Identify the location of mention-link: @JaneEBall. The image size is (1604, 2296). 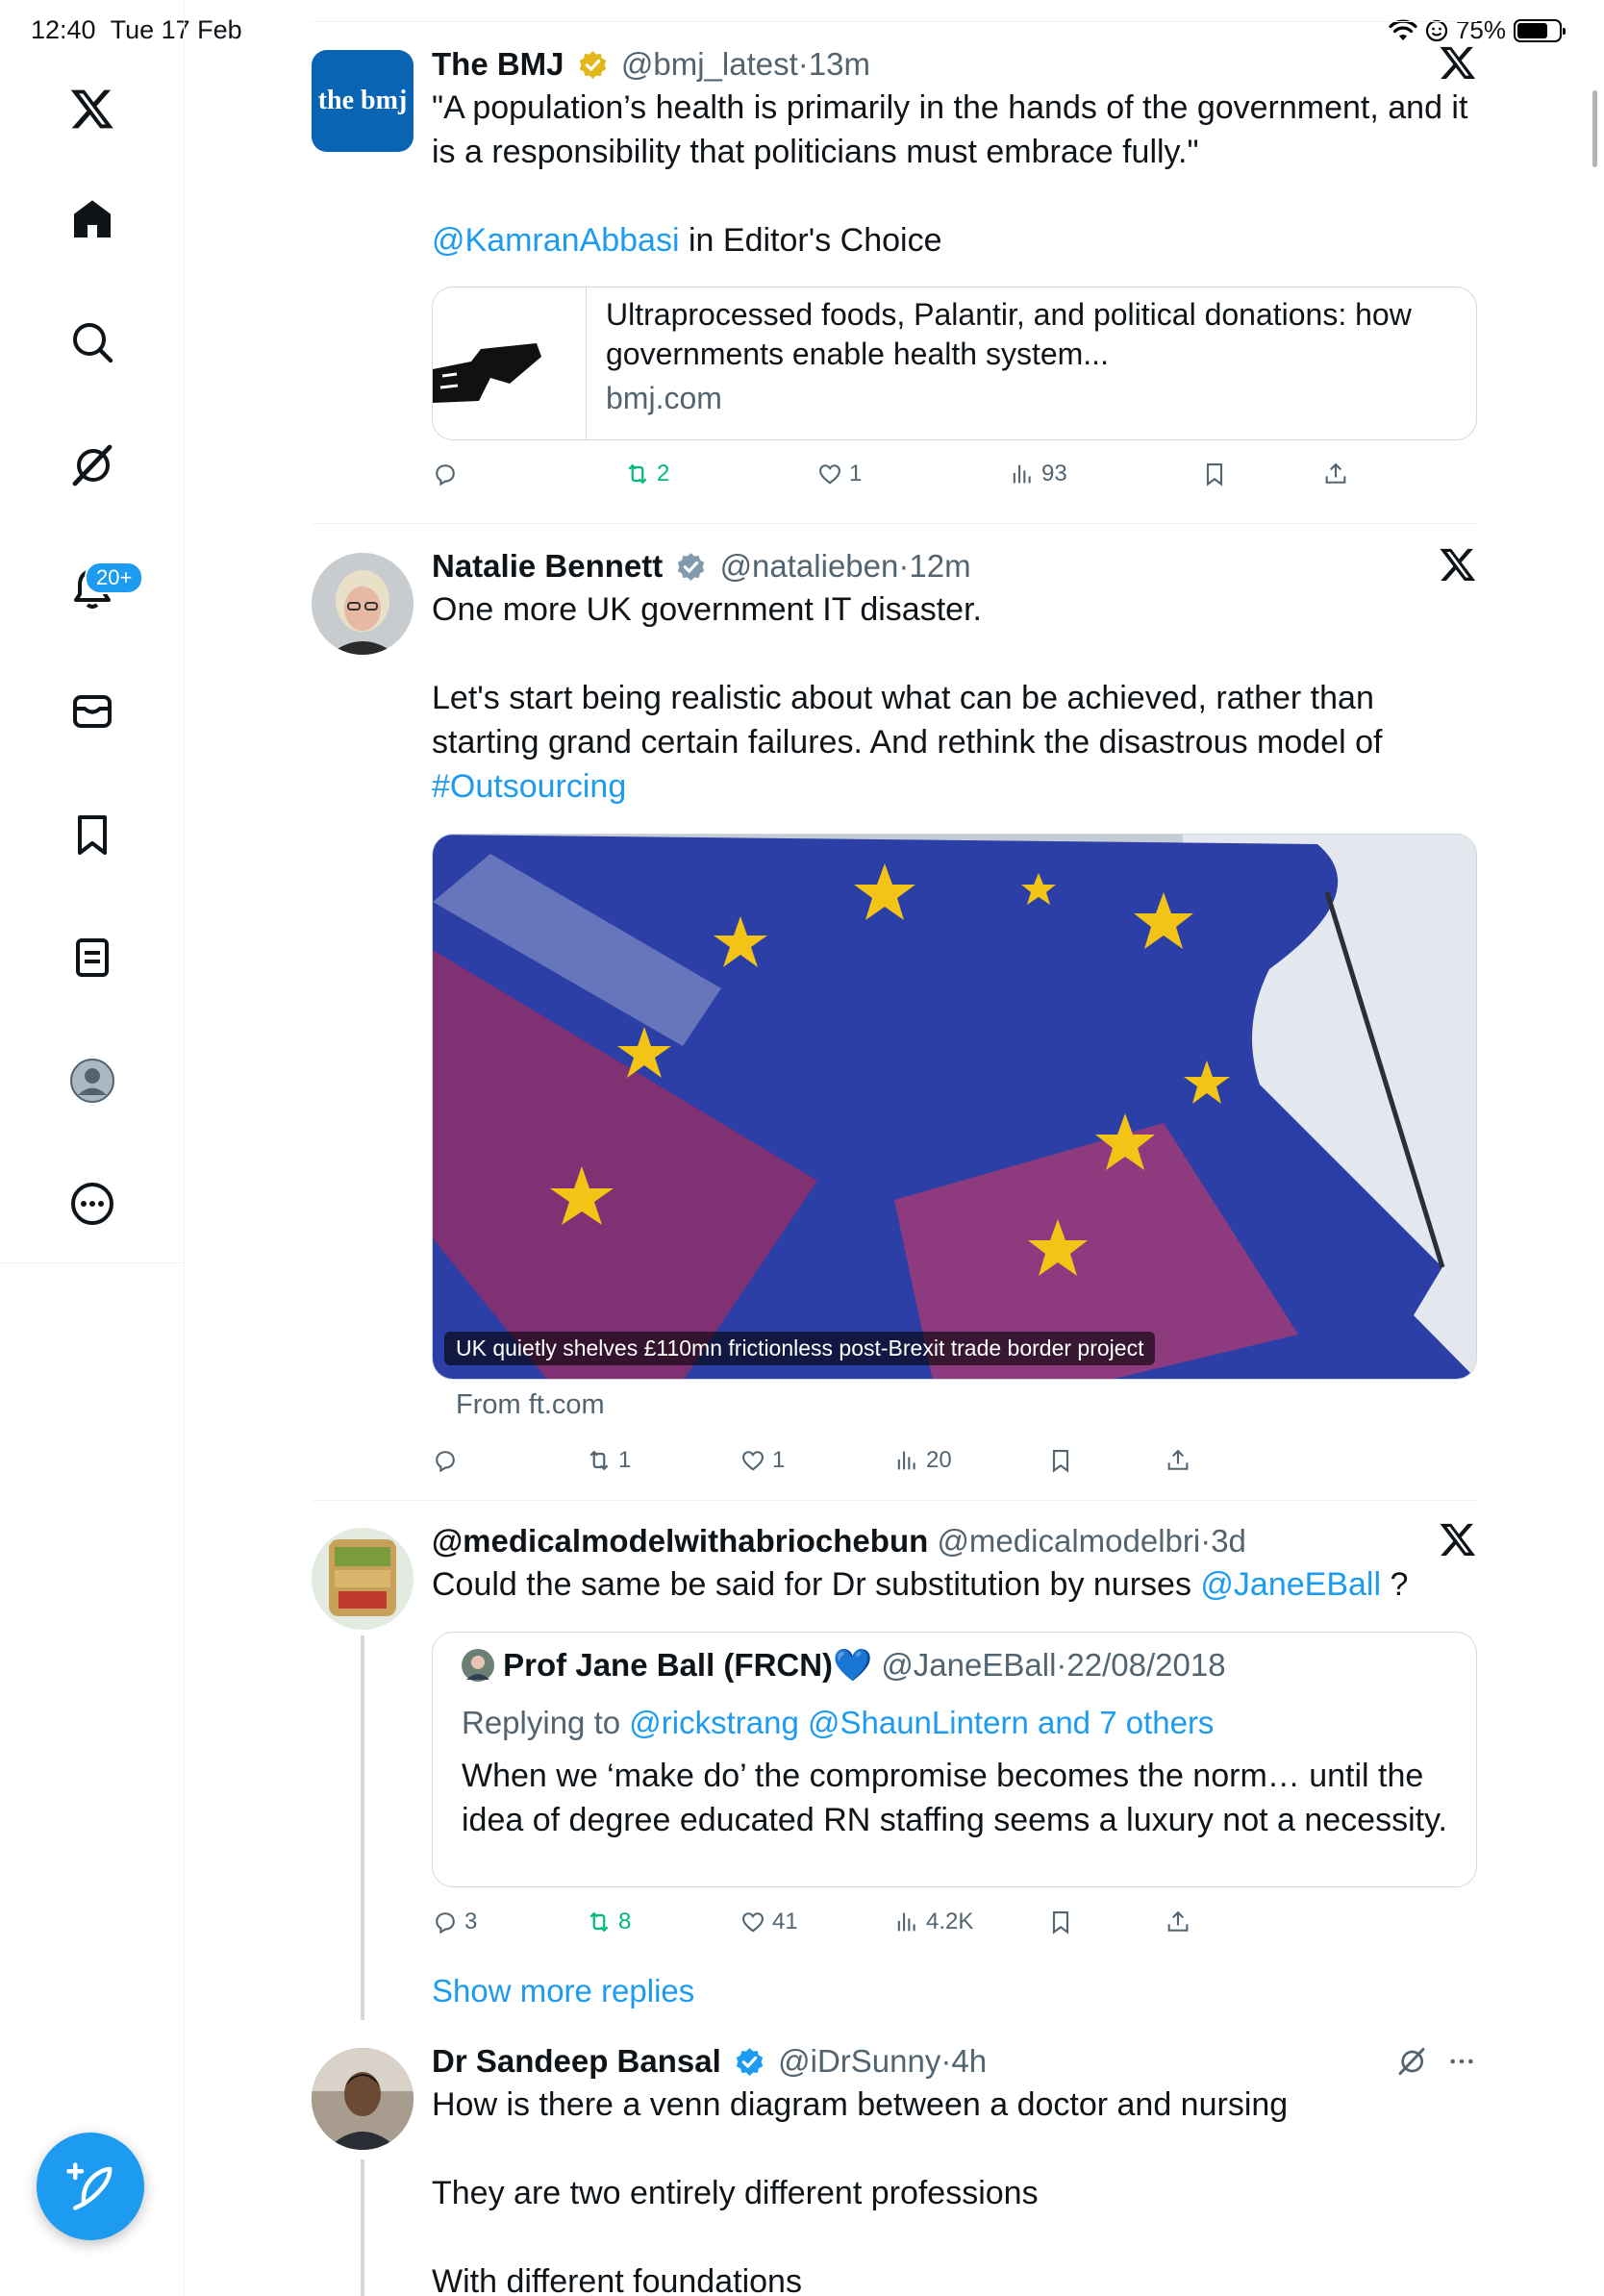
(1290, 1584).